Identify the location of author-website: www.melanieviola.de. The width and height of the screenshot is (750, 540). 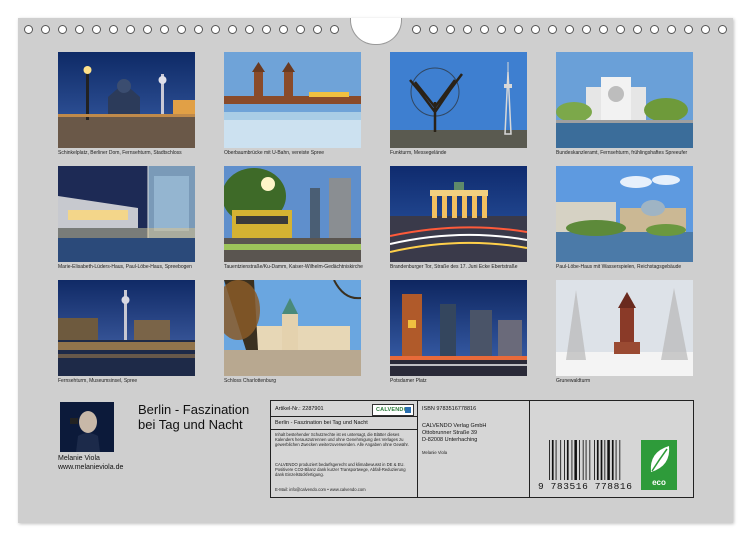
(91, 467).